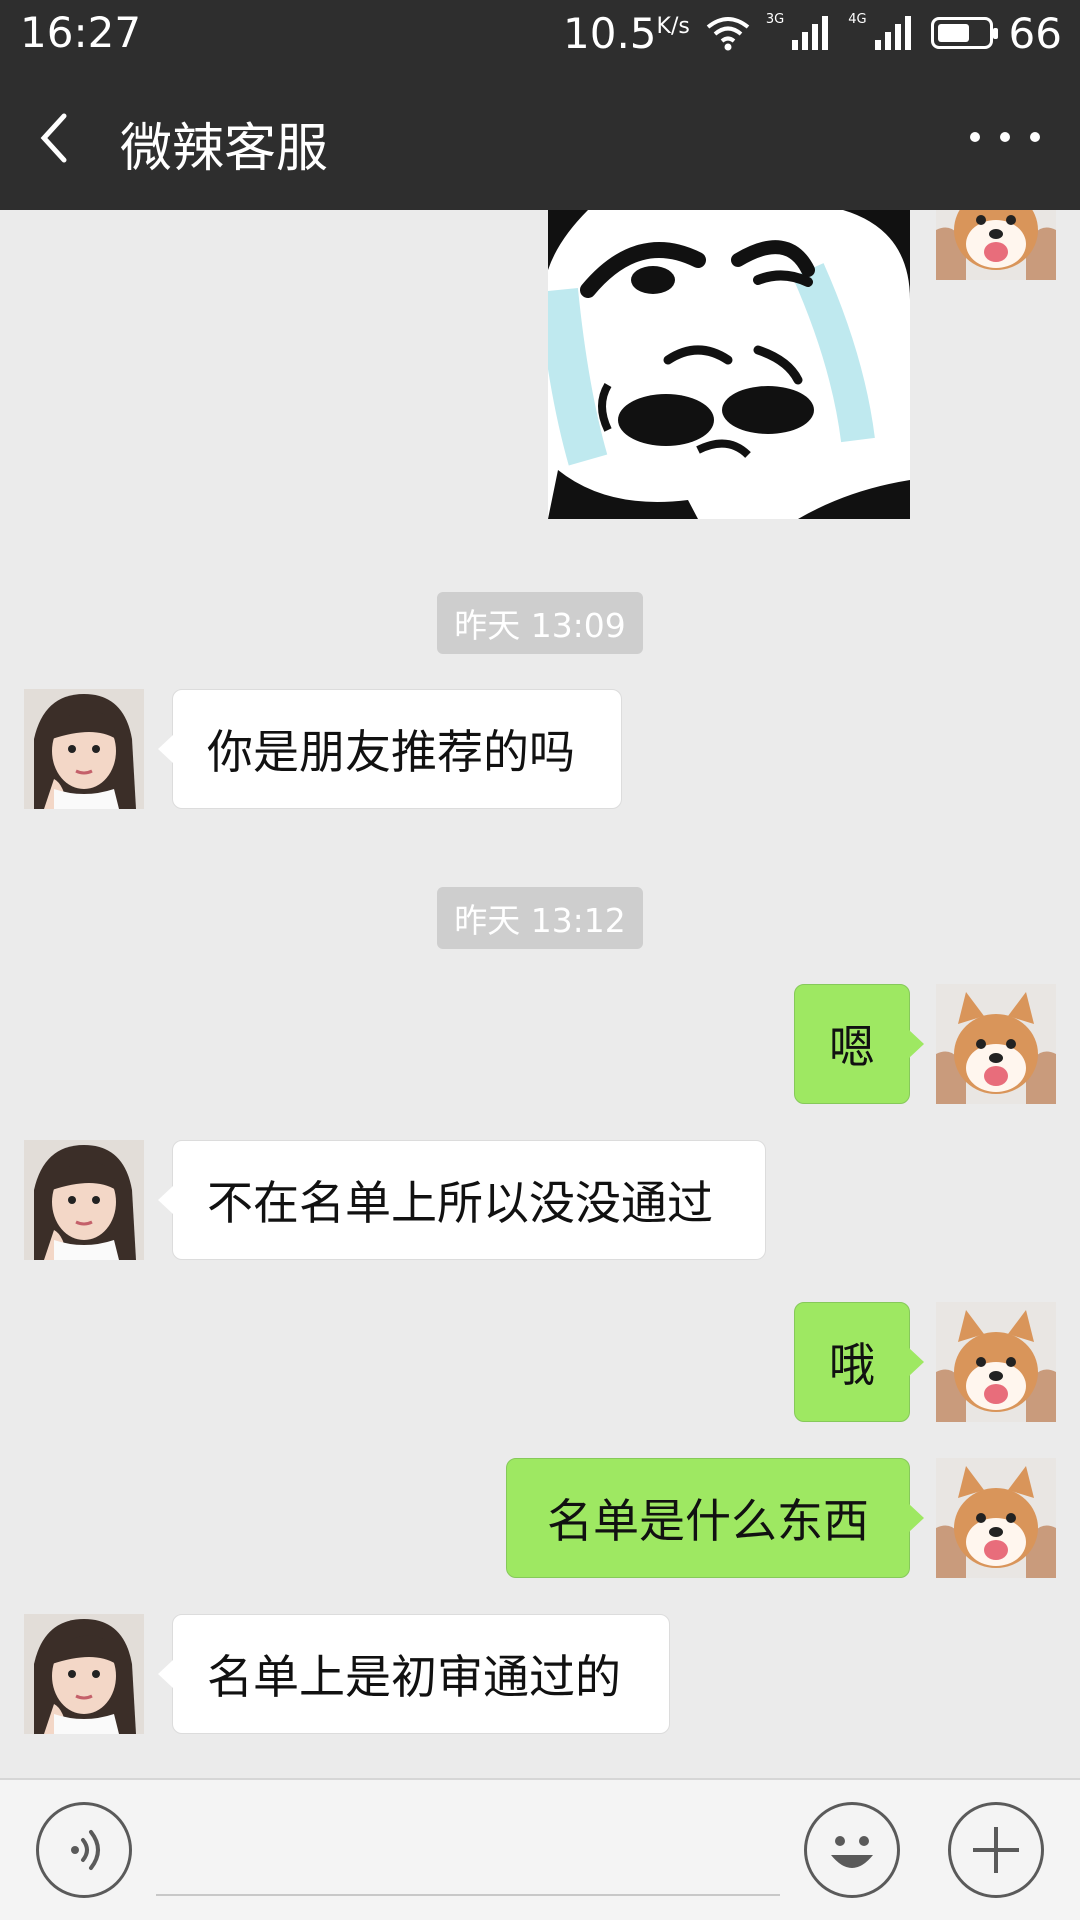 The image size is (1080, 1920). What do you see at coordinates (540, 918) in the screenshot?
I see `timestamp: 昨天 13:12` at bounding box center [540, 918].